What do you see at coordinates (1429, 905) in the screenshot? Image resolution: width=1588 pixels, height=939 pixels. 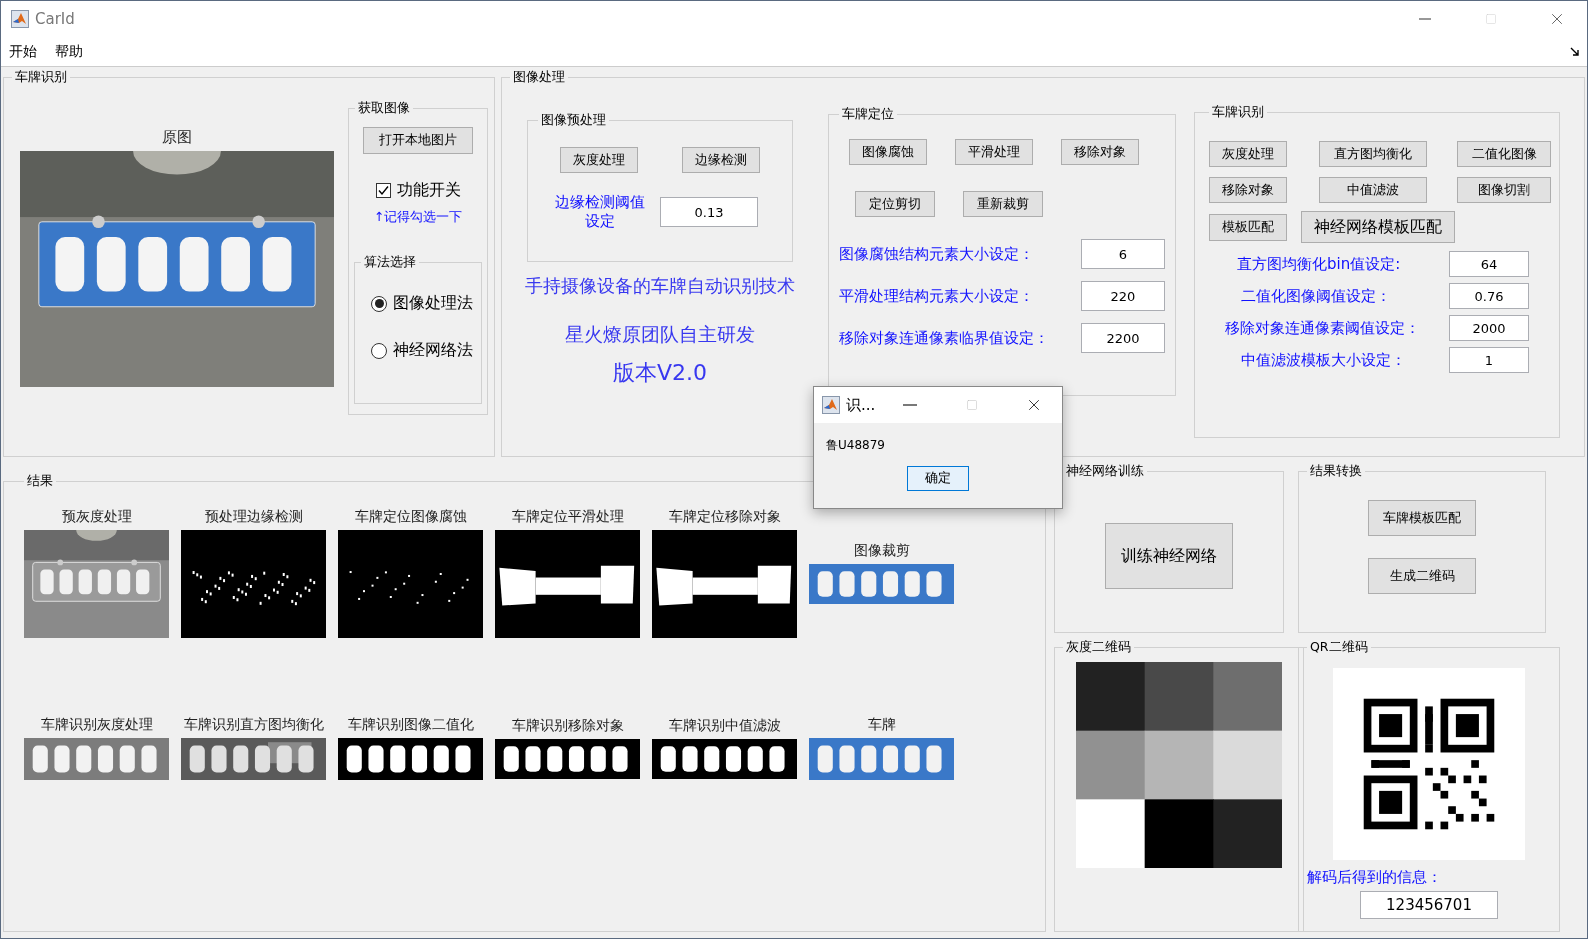 I see `decoded-field: 123456701` at bounding box center [1429, 905].